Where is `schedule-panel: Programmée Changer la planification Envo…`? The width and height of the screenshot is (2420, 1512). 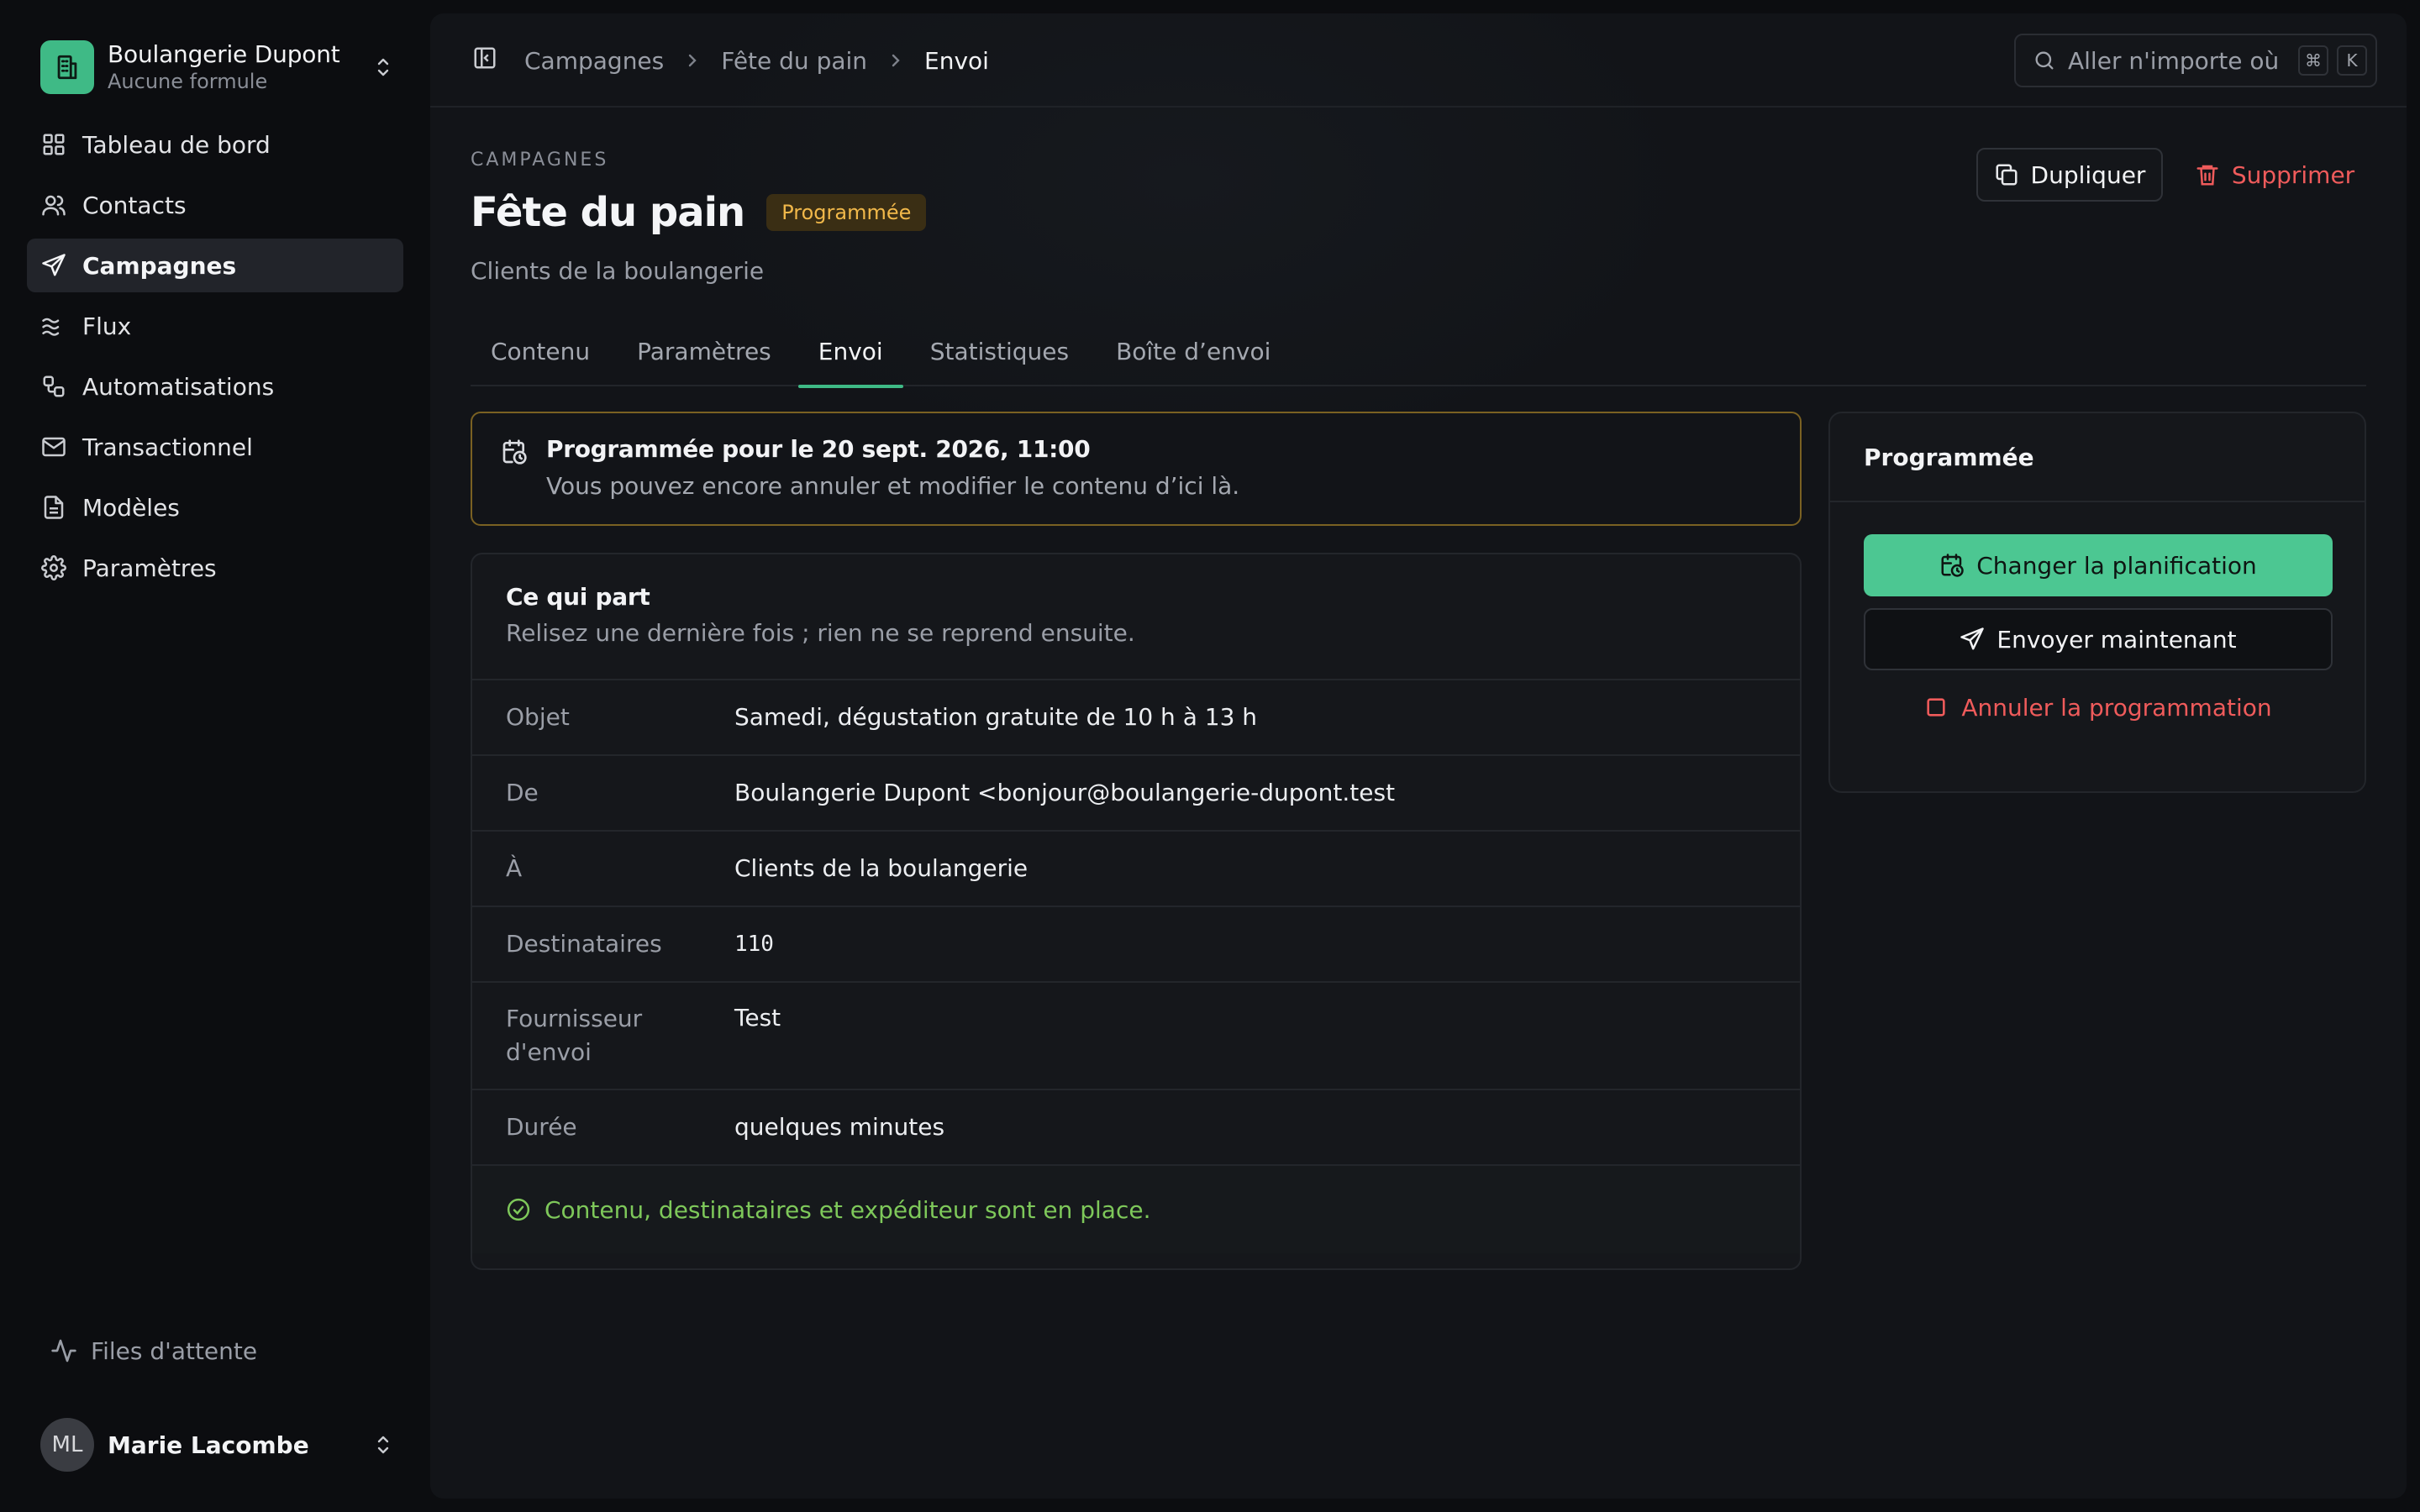 schedule-panel: Programmée Changer la planification Envo… is located at coordinates (2097, 602).